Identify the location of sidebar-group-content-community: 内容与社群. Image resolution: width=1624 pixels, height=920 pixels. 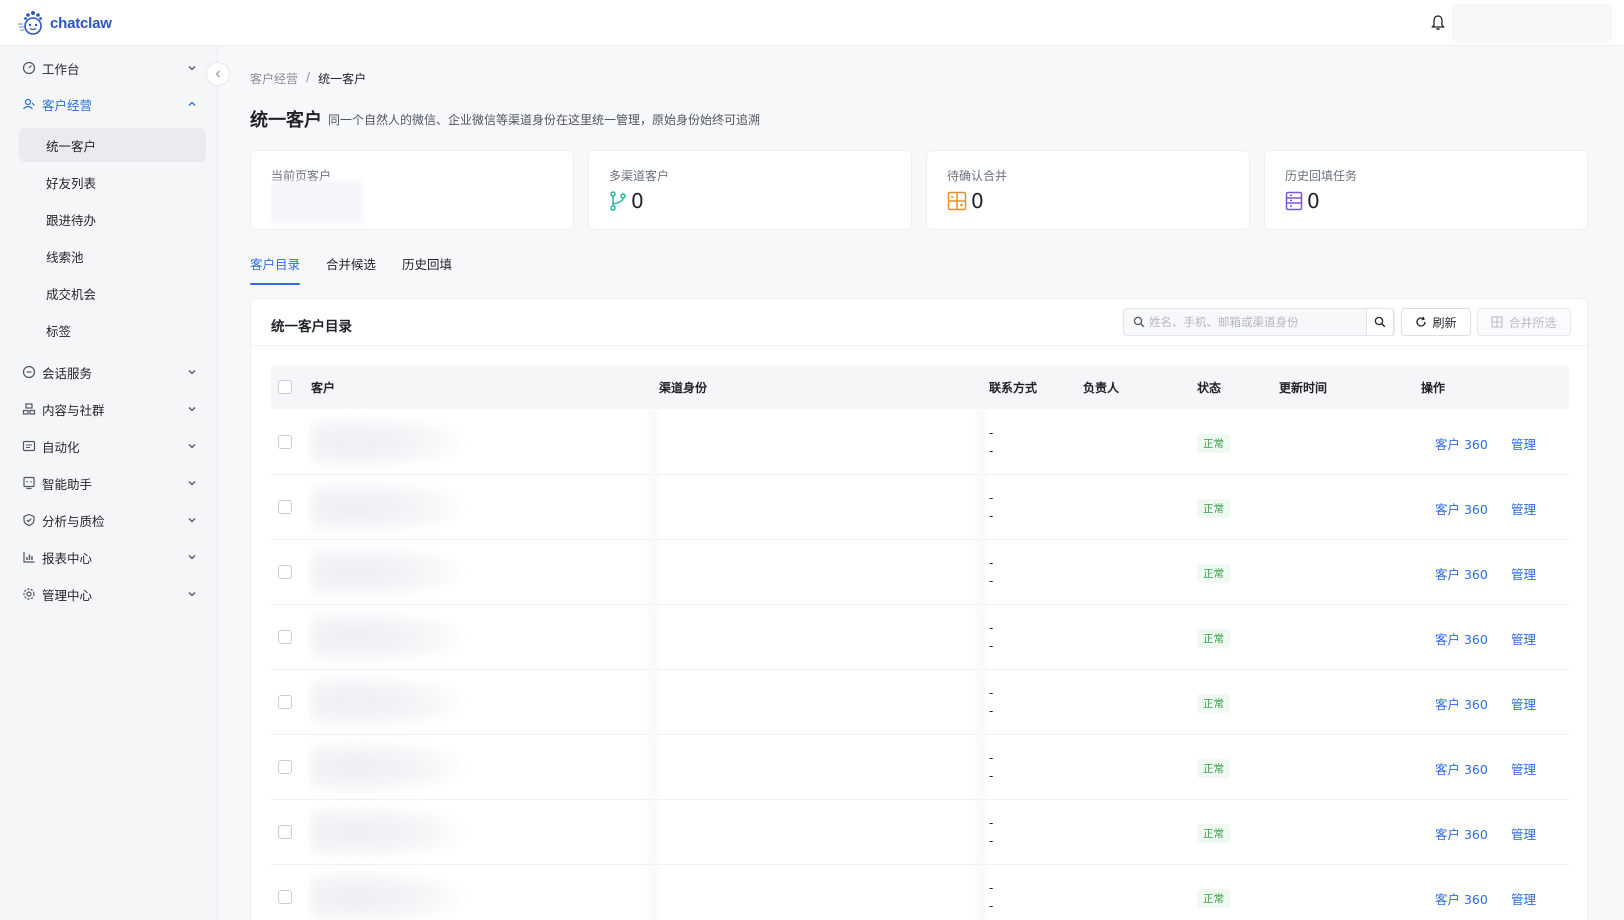
(110, 409).